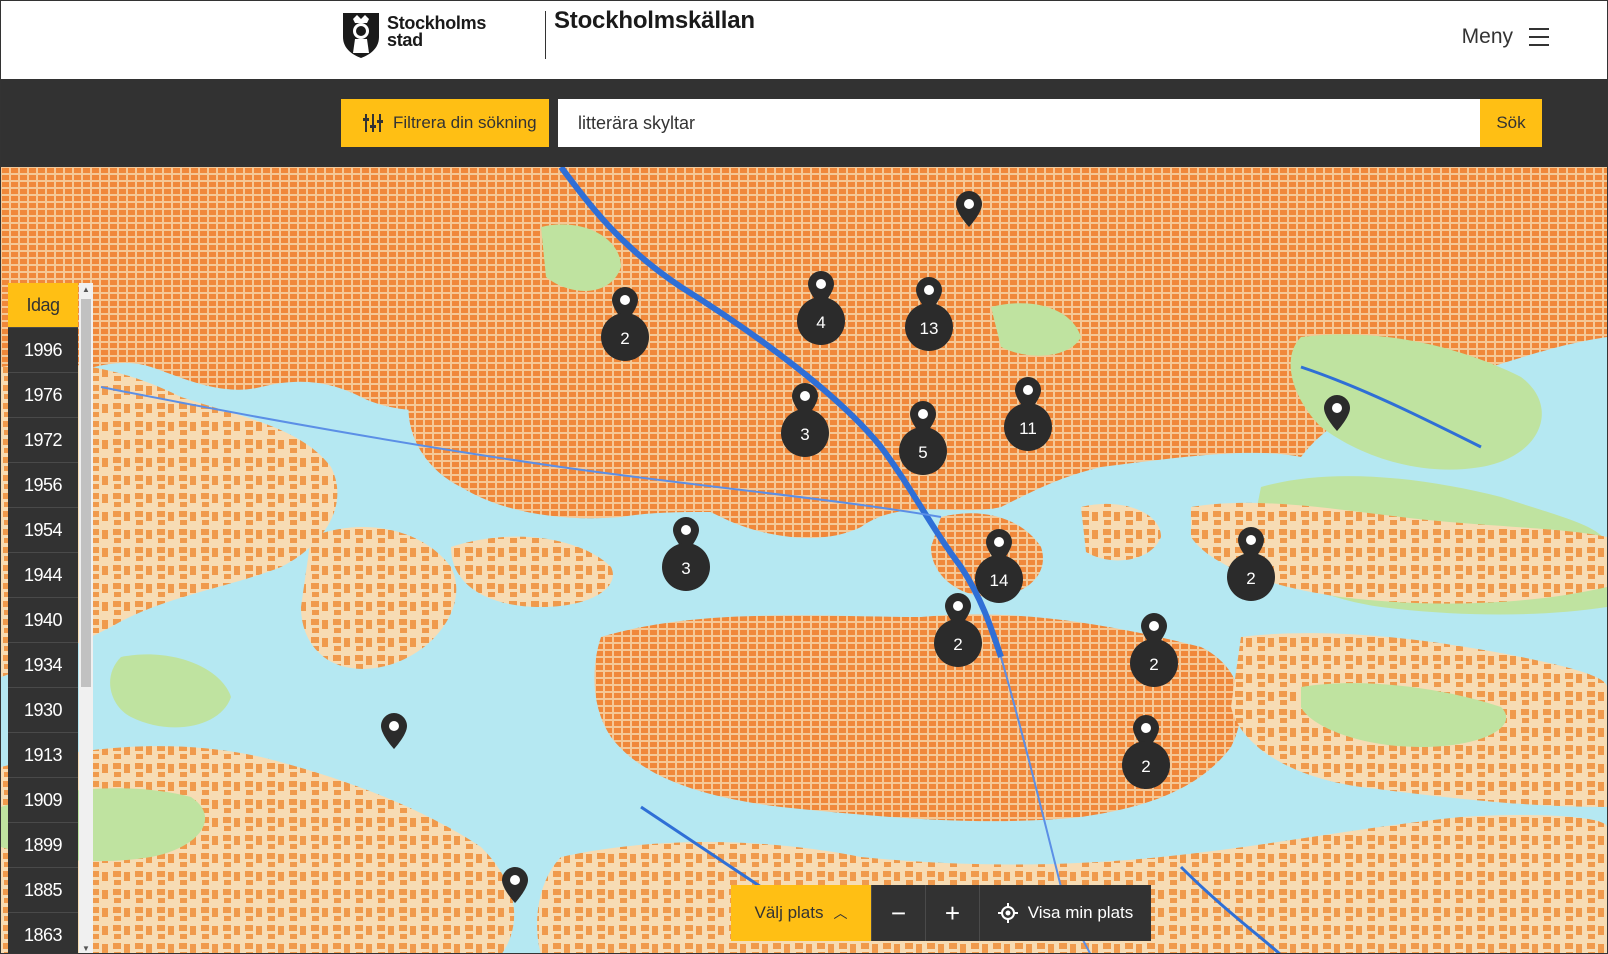 Image resolution: width=1608 pixels, height=954 pixels. What do you see at coordinates (373, 123) in the screenshot?
I see `sliders-icon` at bounding box center [373, 123].